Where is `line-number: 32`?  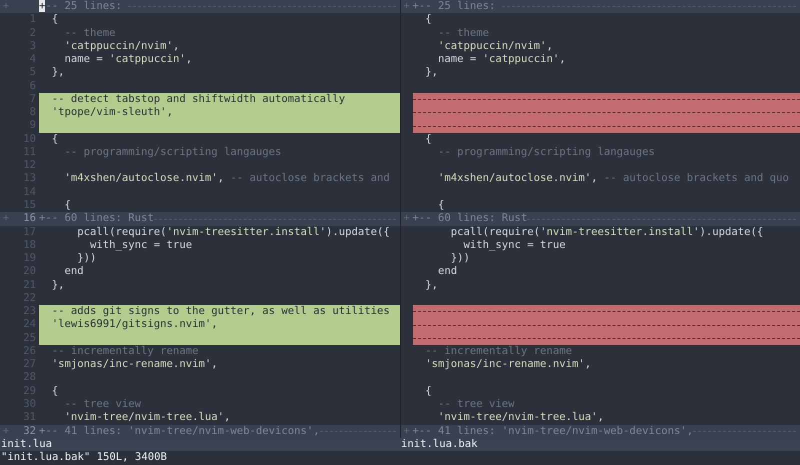
line-number: 32 is located at coordinates (29, 431).